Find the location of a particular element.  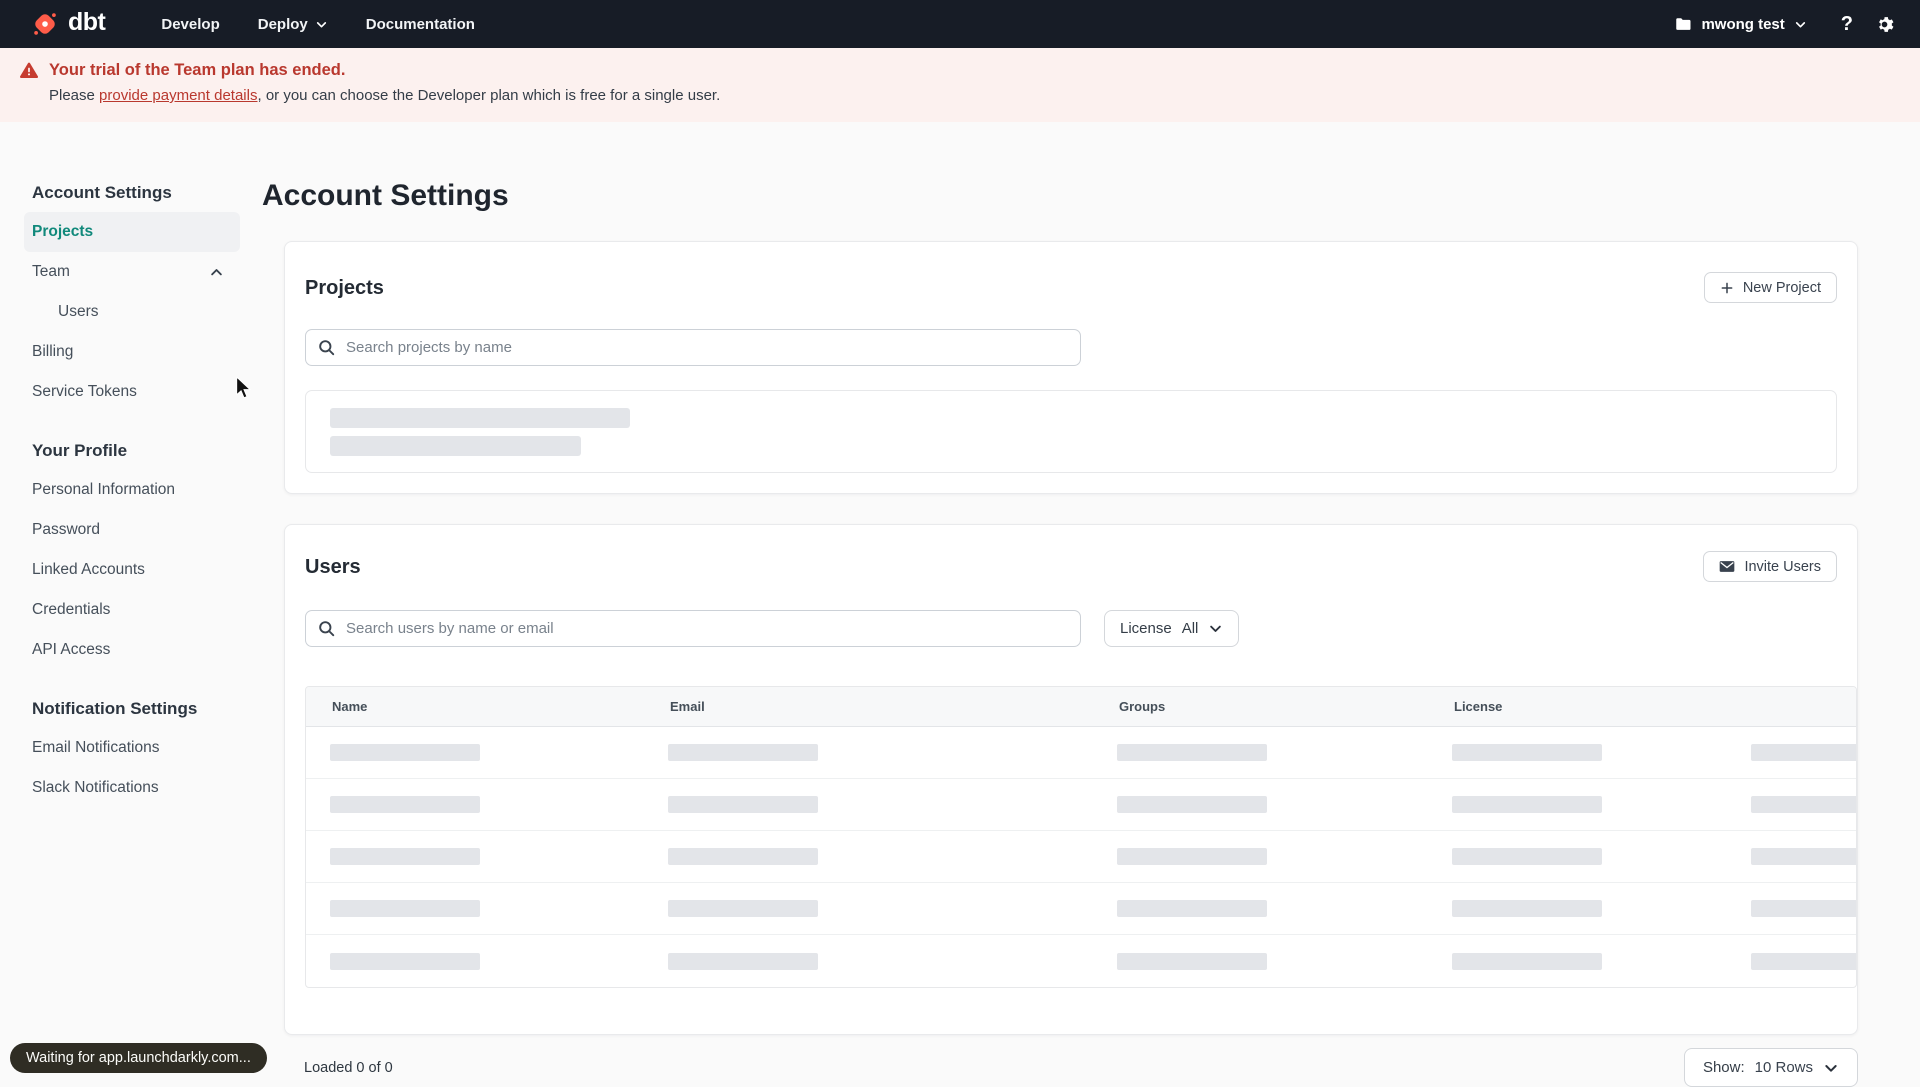

projects-search-input is located at coordinates (693, 347).